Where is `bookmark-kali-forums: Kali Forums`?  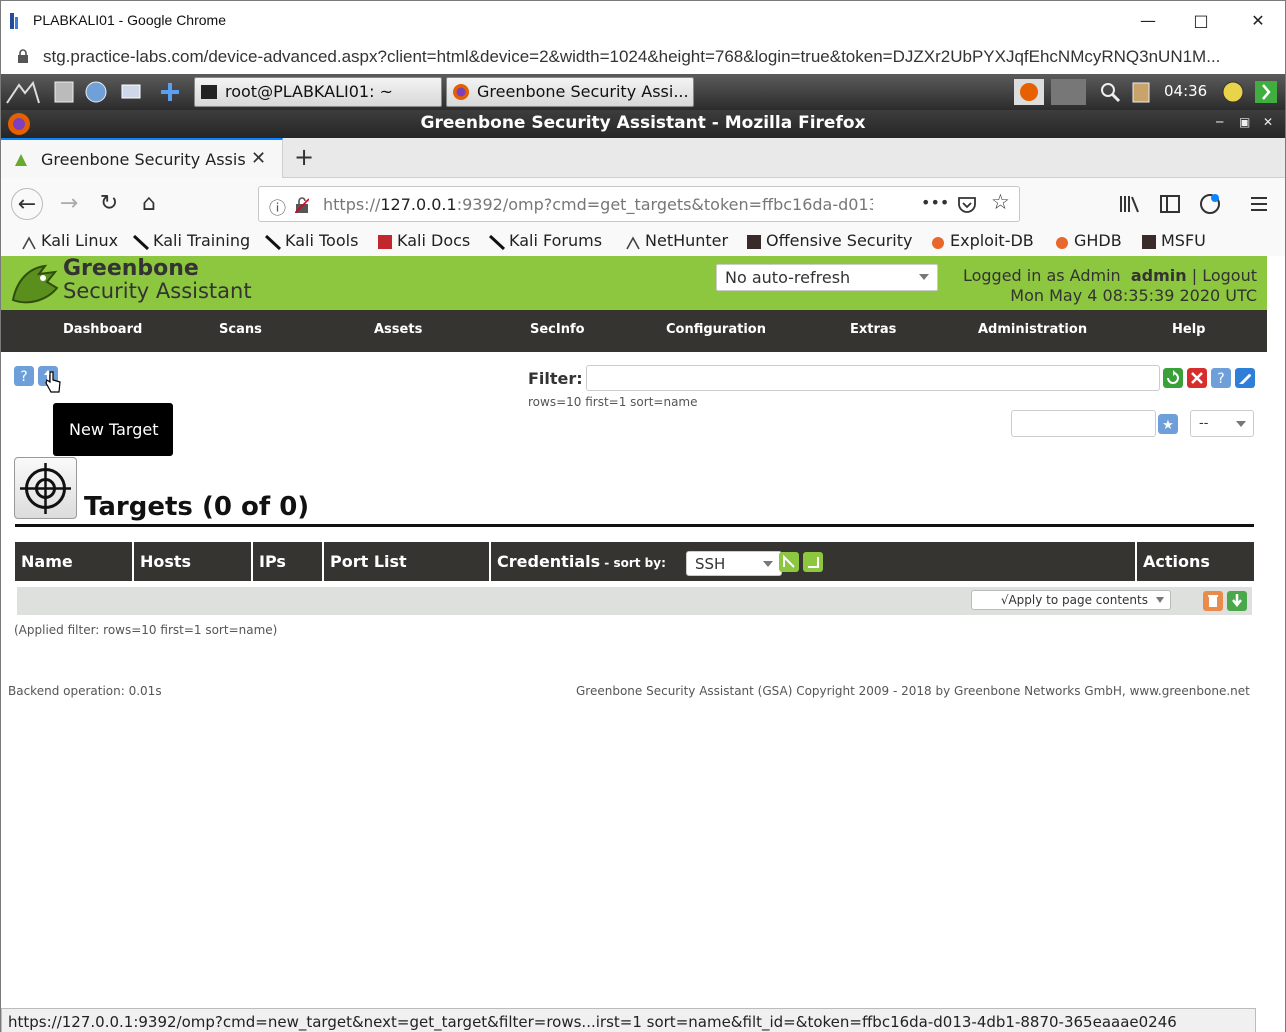 bookmark-kali-forums: Kali Forums is located at coordinates (545, 240).